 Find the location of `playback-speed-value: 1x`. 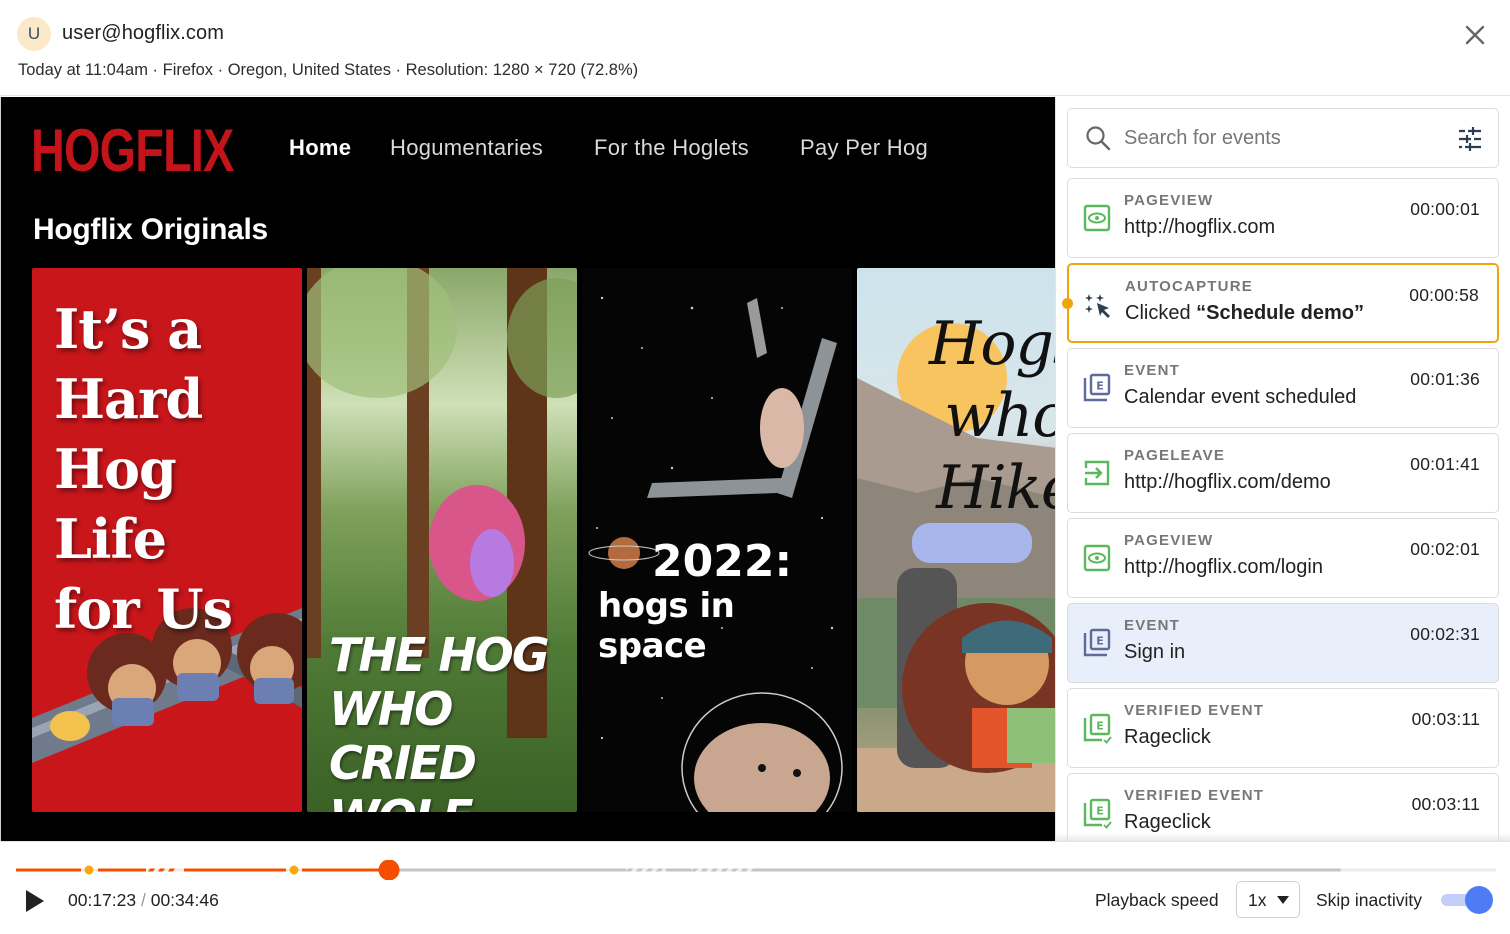

playback-speed-value: 1x is located at coordinates (1257, 900).